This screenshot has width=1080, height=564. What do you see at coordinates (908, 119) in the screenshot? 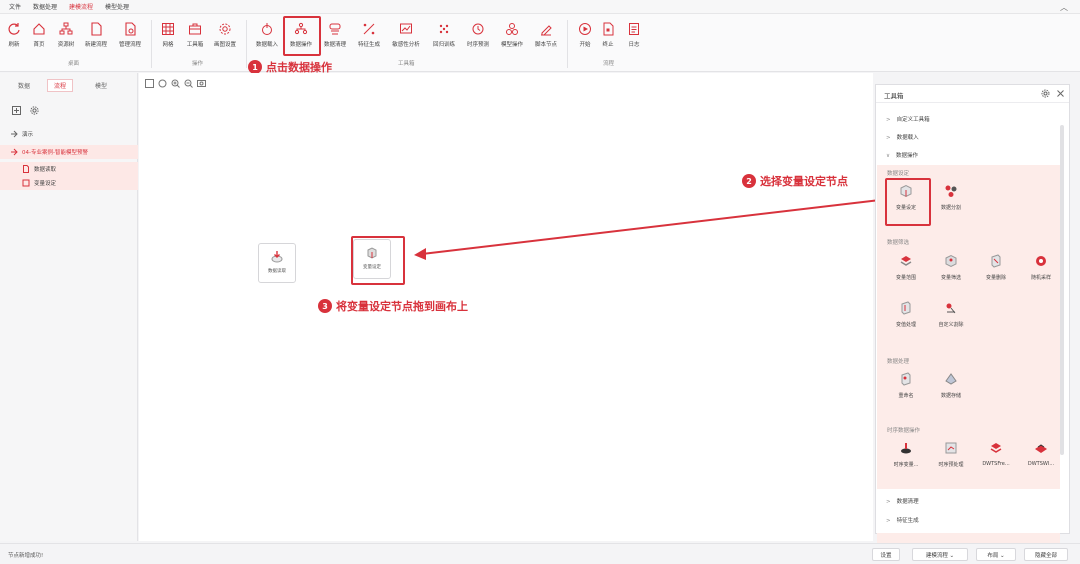
I see `toolbox-section-custom: > 自定义工具箱` at bounding box center [908, 119].